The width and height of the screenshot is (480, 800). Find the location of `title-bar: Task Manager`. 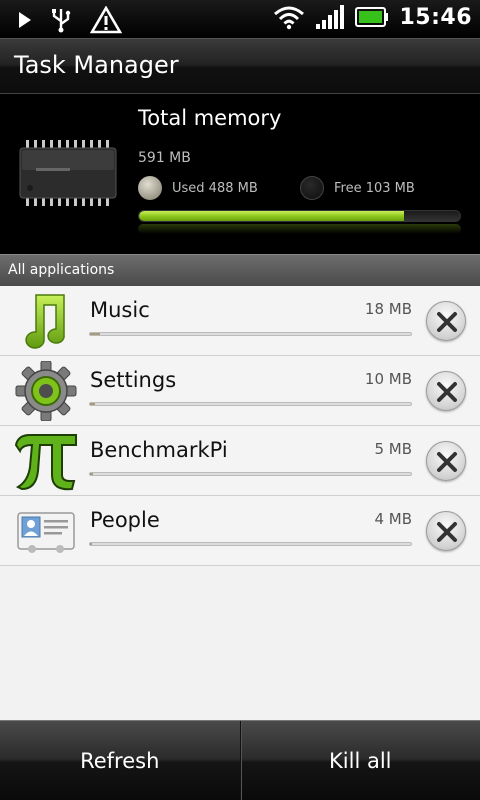

title-bar: Task Manager is located at coordinates (240, 66).